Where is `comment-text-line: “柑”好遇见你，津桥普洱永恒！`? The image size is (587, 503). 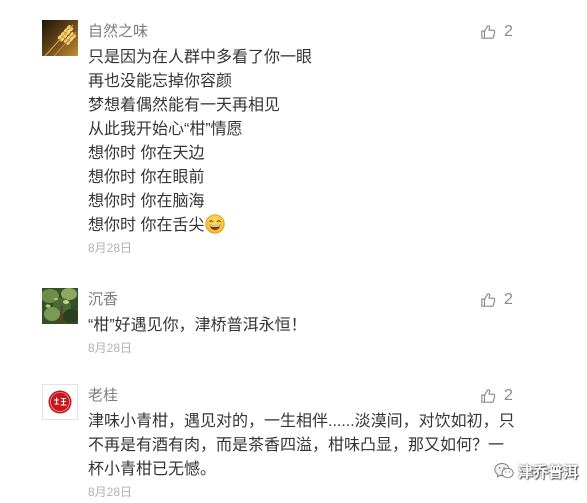 comment-text-line: “柑”好遇见你，津桥普洱永恒！ is located at coordinates (197, 325).